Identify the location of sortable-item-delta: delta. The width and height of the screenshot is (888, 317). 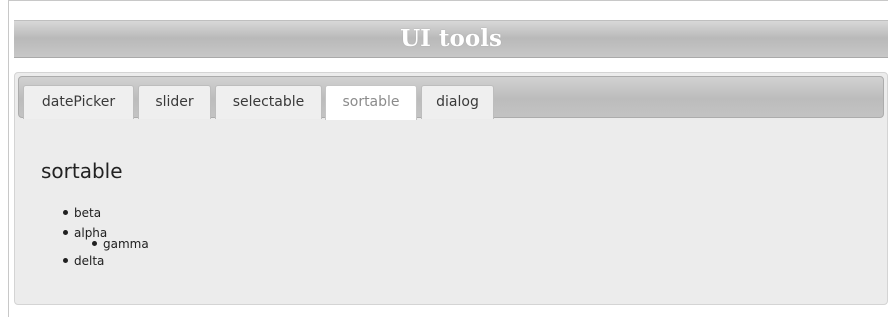
(83, 261).